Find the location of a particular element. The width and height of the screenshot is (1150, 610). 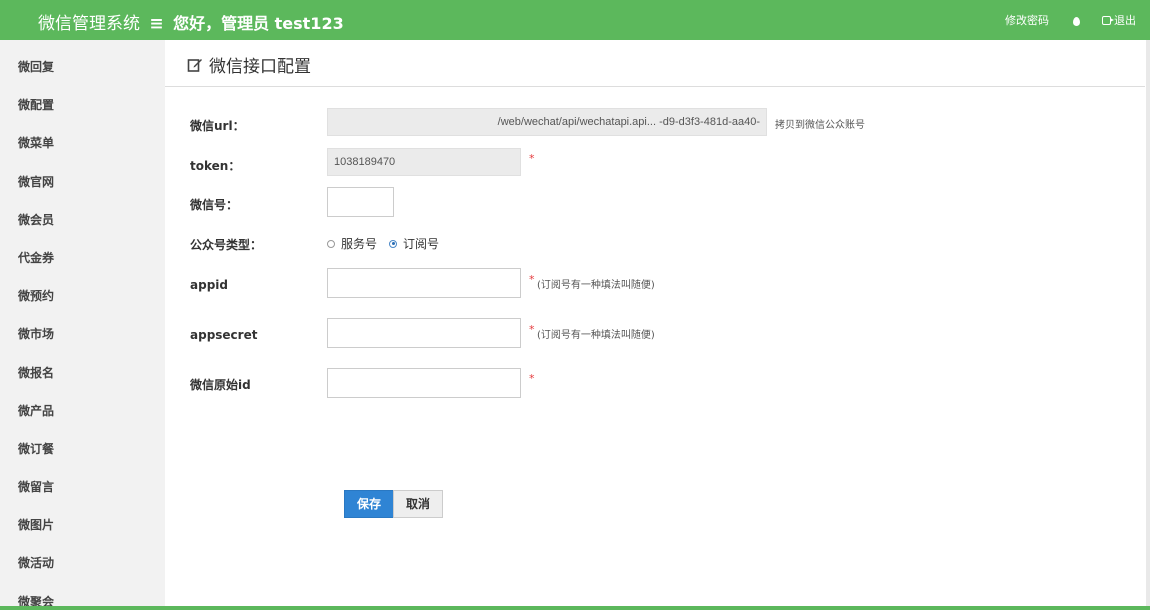

appid-required-mark: * is located at coordinates (532, 279).